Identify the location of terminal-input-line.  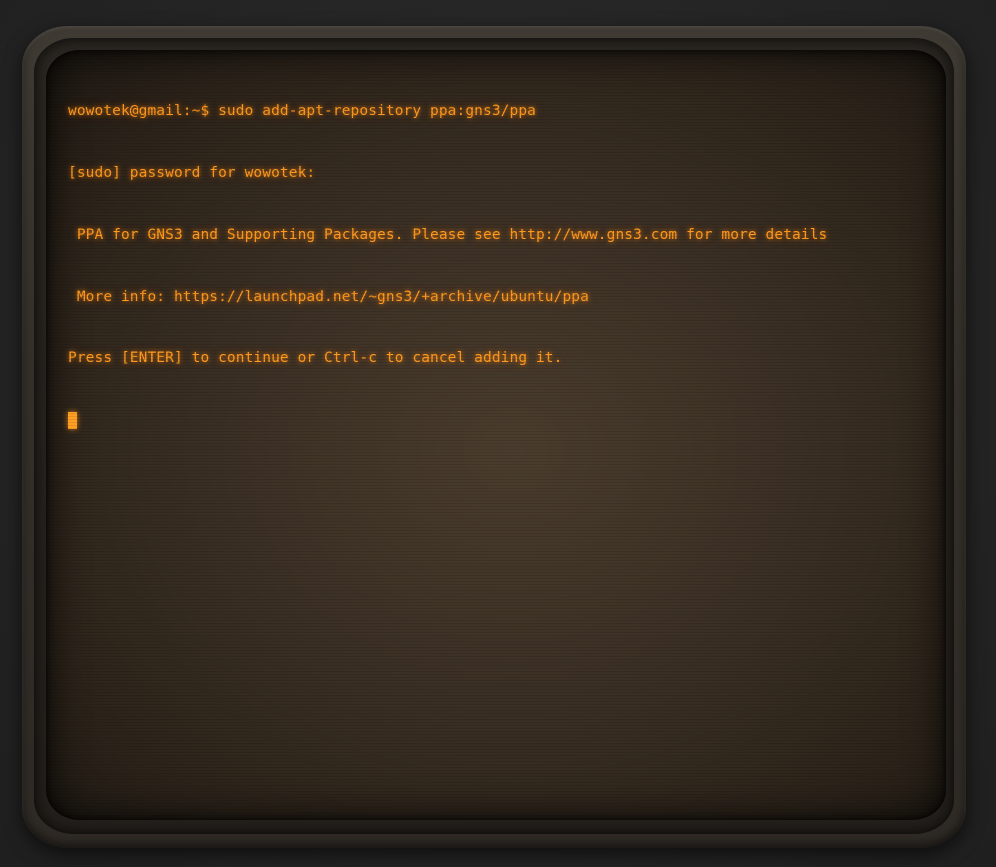
(498, 420).